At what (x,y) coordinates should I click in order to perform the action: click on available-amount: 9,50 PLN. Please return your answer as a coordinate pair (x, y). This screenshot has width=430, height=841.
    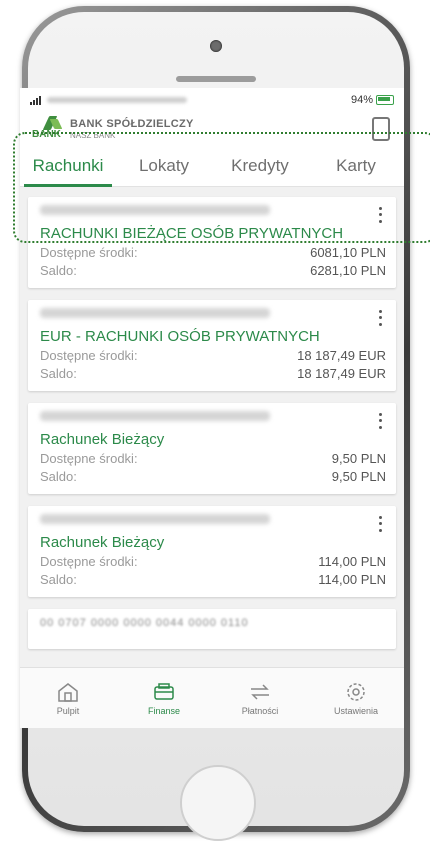
    Looking at the image, I should click on (358, 458).